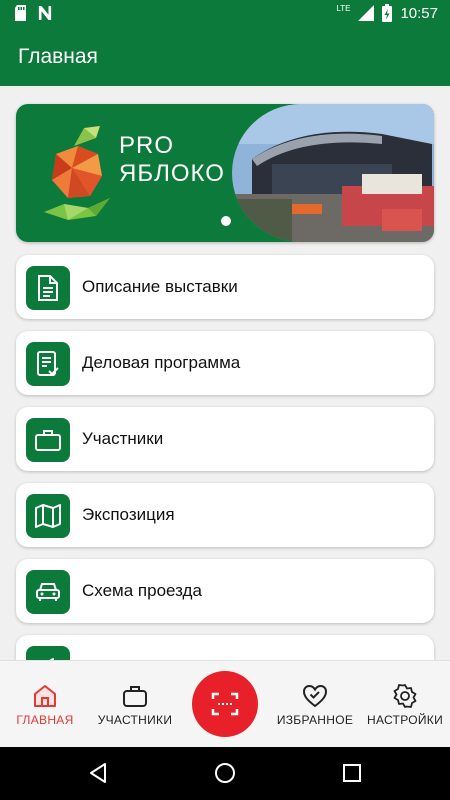 The height and width of the screenshot is (800, 450). What do you see at coordinates (135, 720) in the screenshot?
I see `nav-participants-label: УЧАСТНИКИ` at bounding box center [135, 720].